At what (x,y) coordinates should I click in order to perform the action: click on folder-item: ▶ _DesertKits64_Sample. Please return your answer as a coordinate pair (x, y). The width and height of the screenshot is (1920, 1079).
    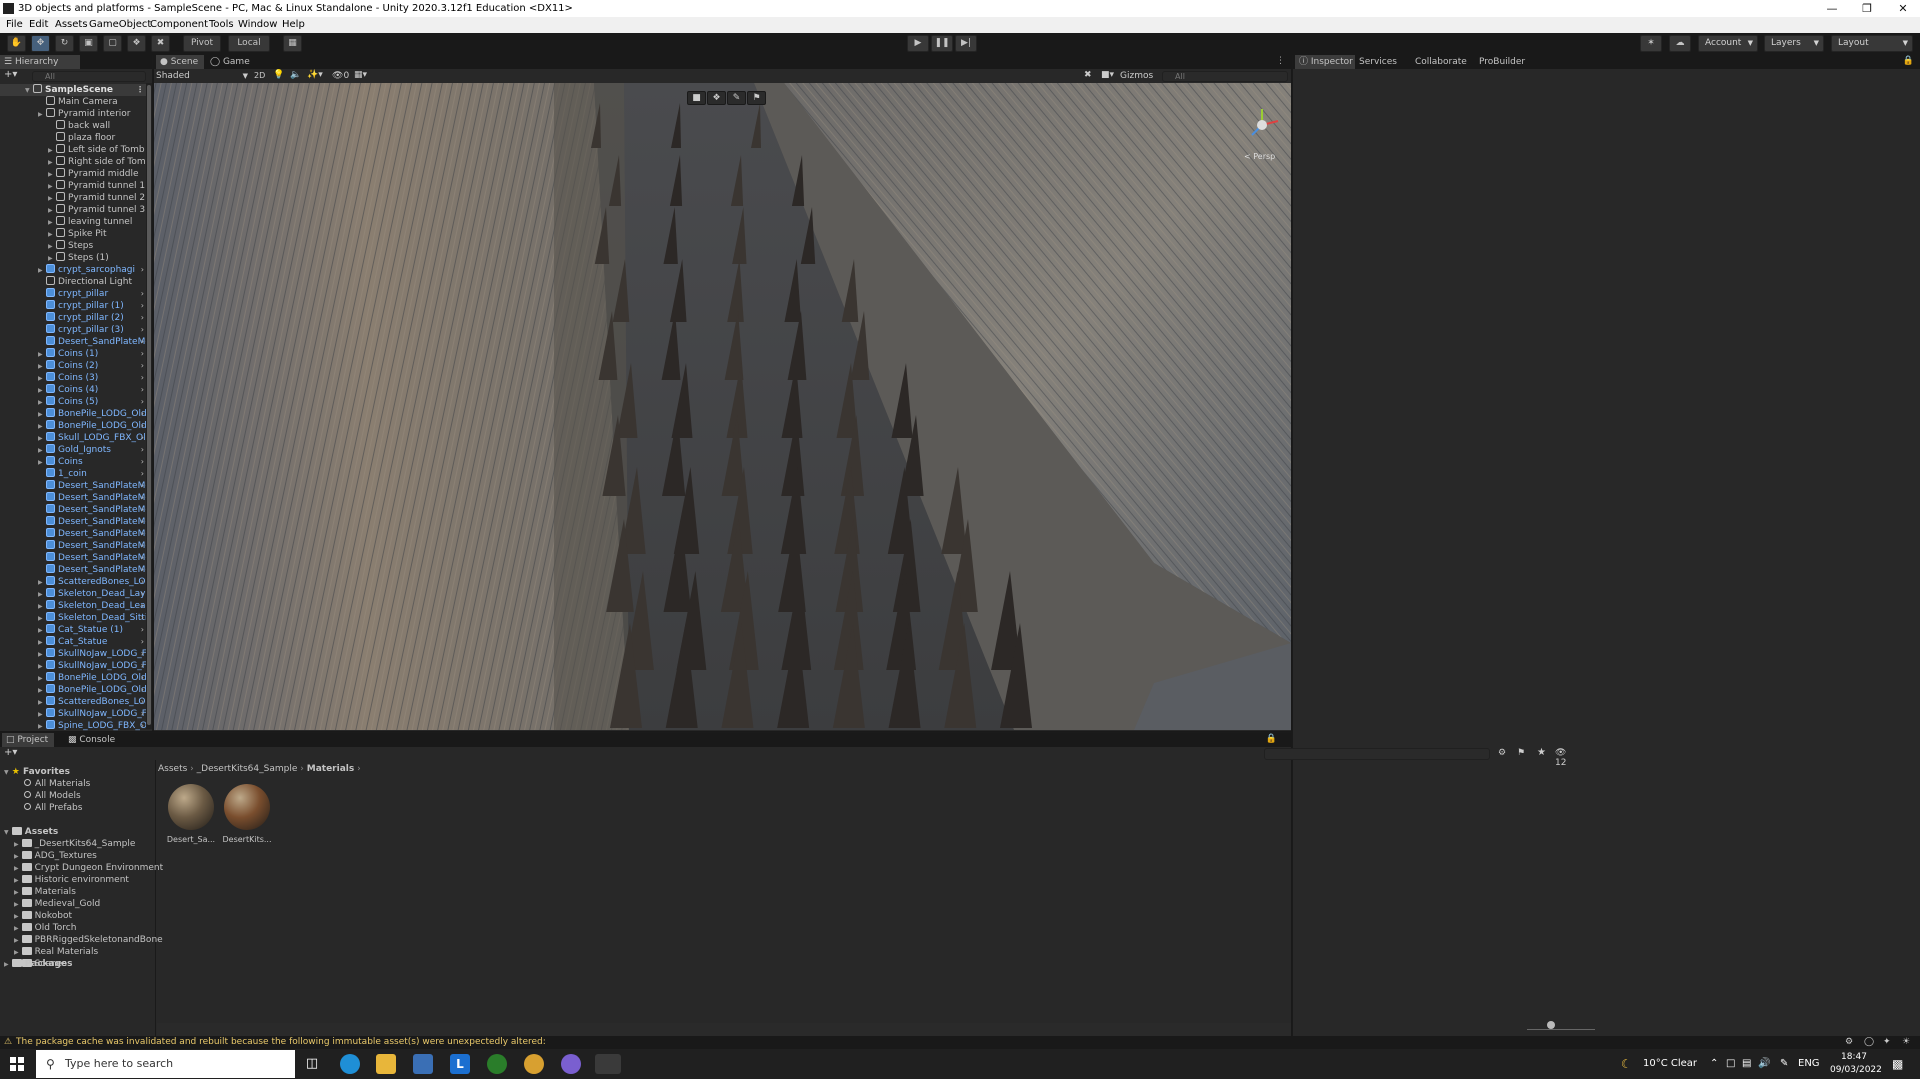
    Looking at the image, I should click on (74, 844).